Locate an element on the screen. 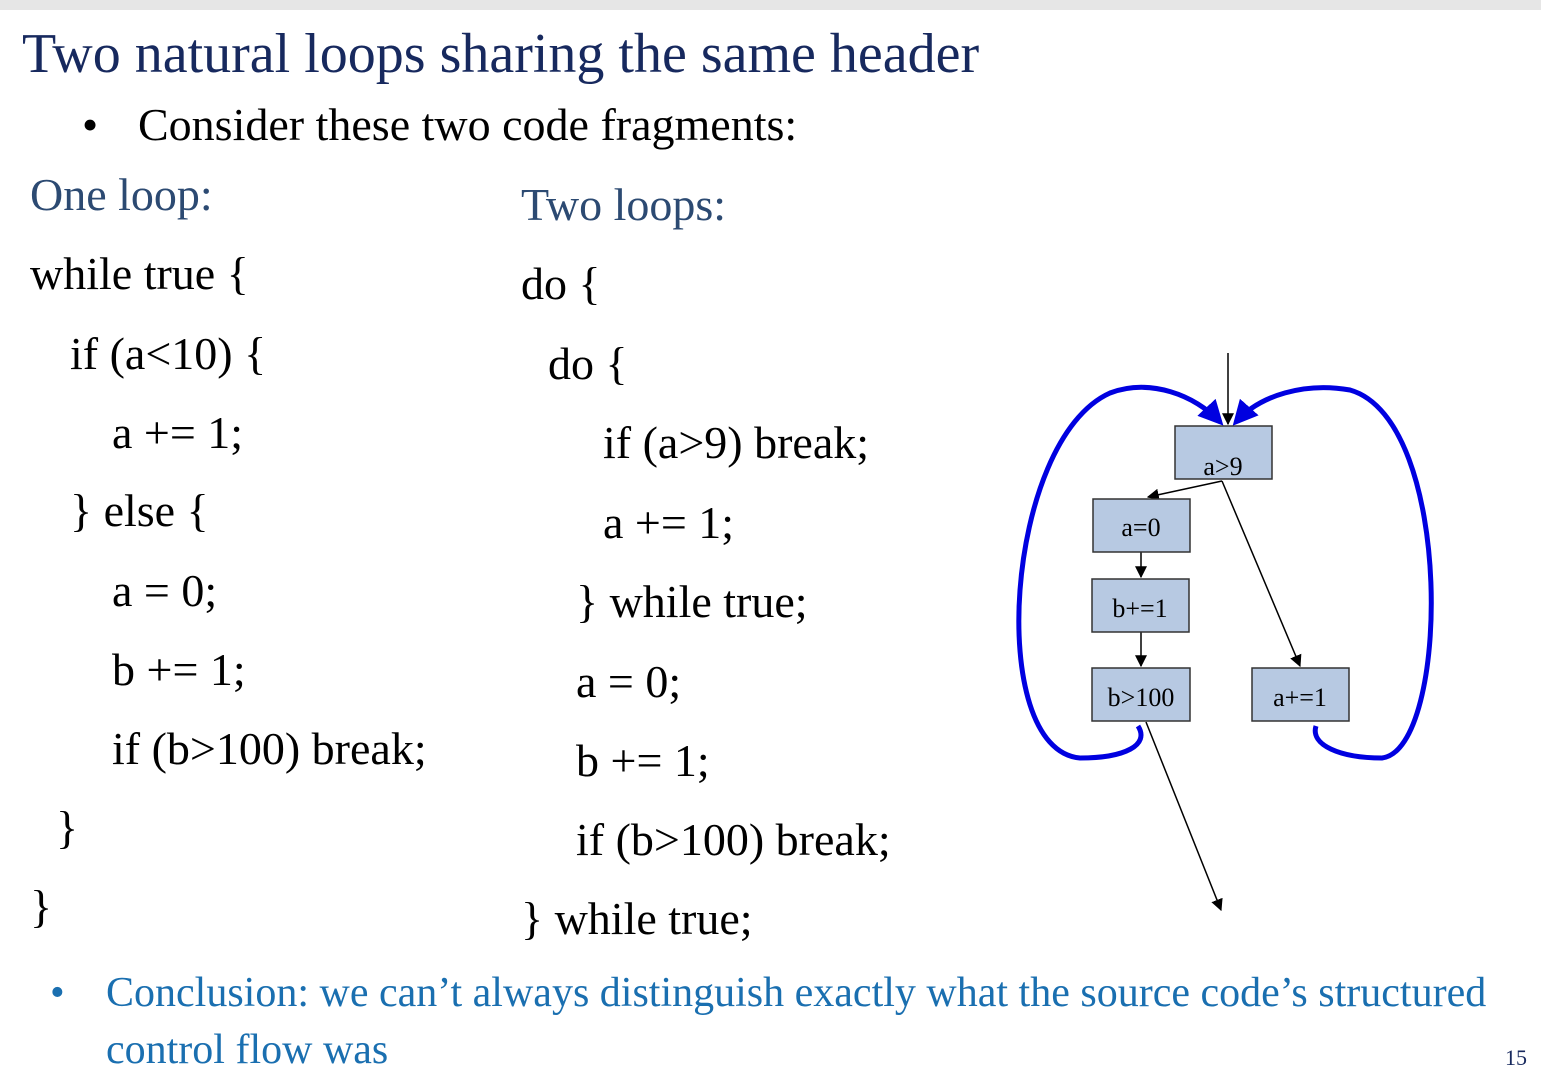 This screenshot has height=1079, width=1541. control-flow-graph: a>9 a=0 b+=1 b>100 a+=1 is located at coordinates (1225, 632).